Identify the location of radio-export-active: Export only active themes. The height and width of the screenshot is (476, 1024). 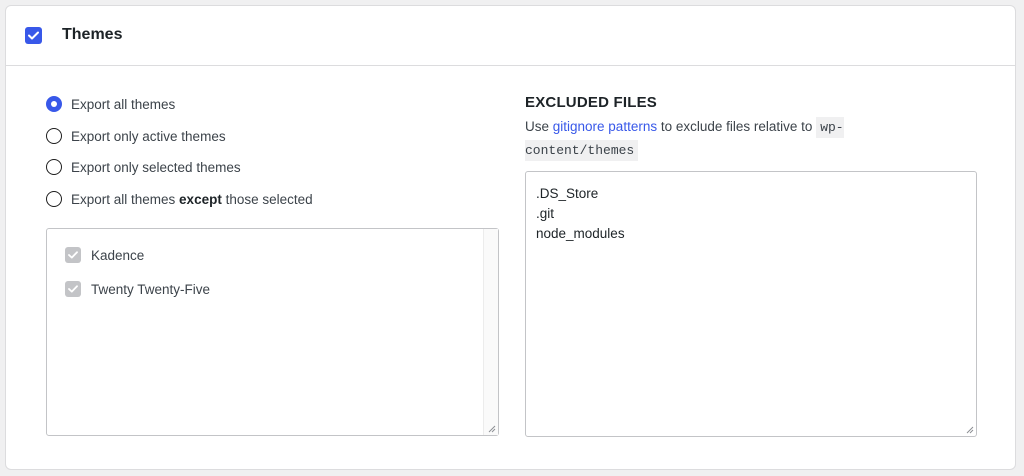
(136, 136).